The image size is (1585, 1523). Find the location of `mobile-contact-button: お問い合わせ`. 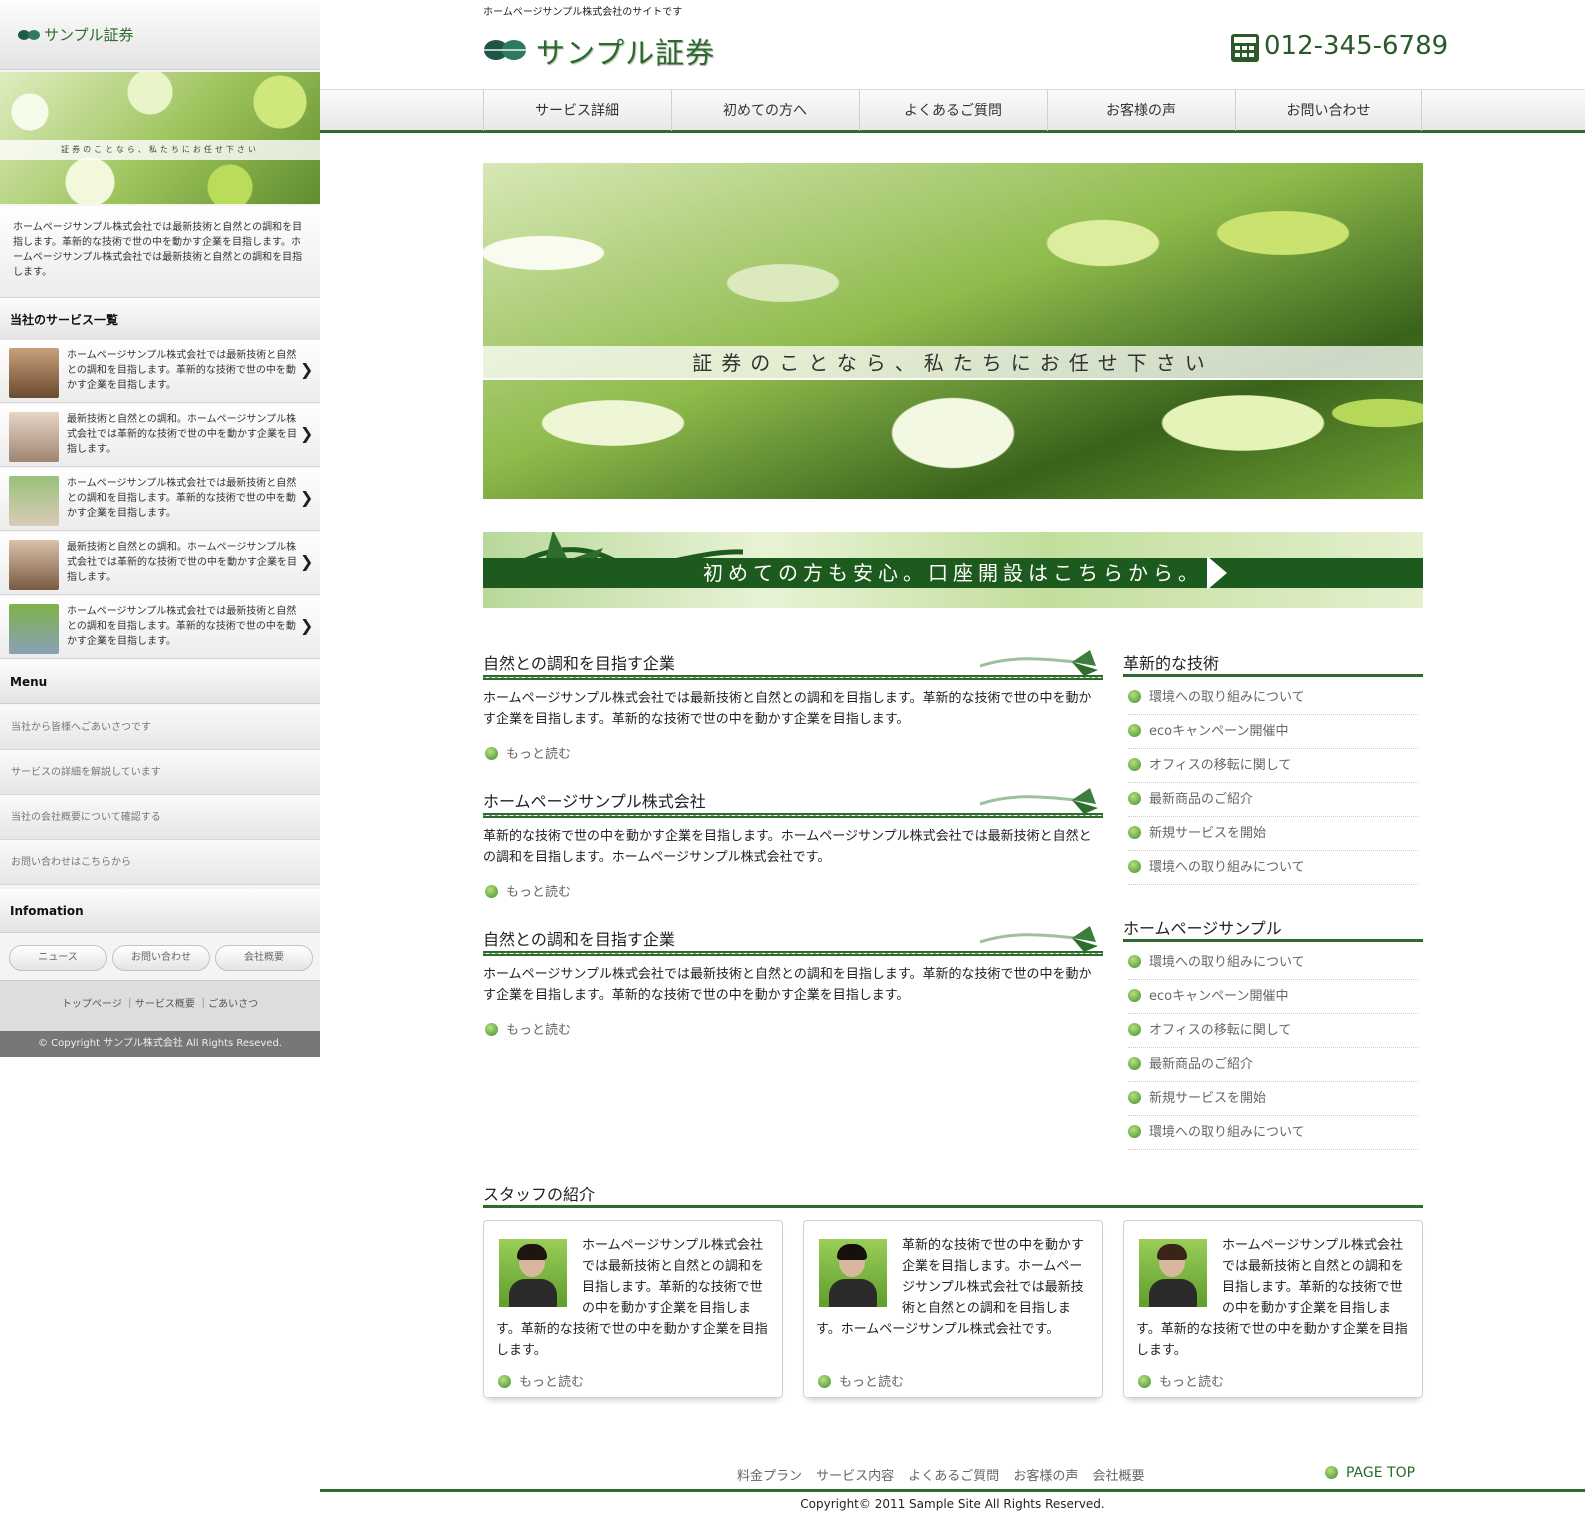

mobile-contact-button: お問い合わせ is located at coordinates (161, 958).